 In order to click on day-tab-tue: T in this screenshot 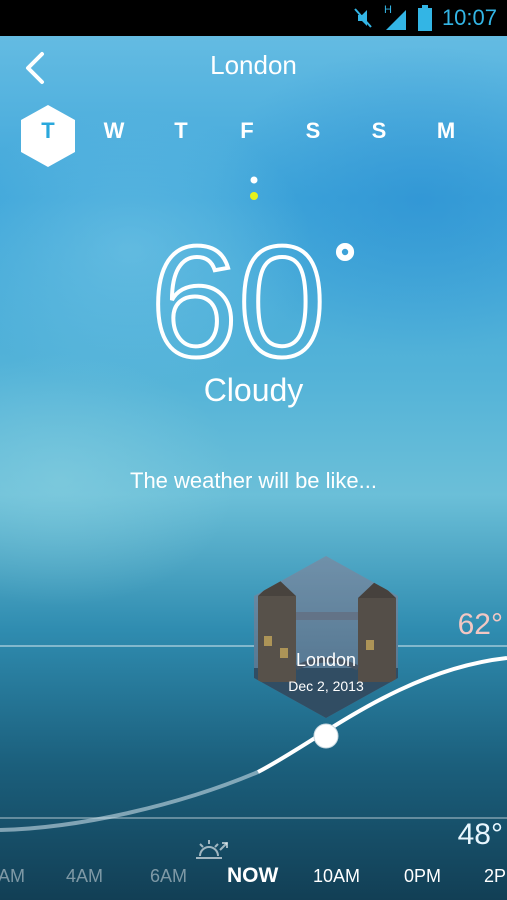, I will do `click(48, 131)`.